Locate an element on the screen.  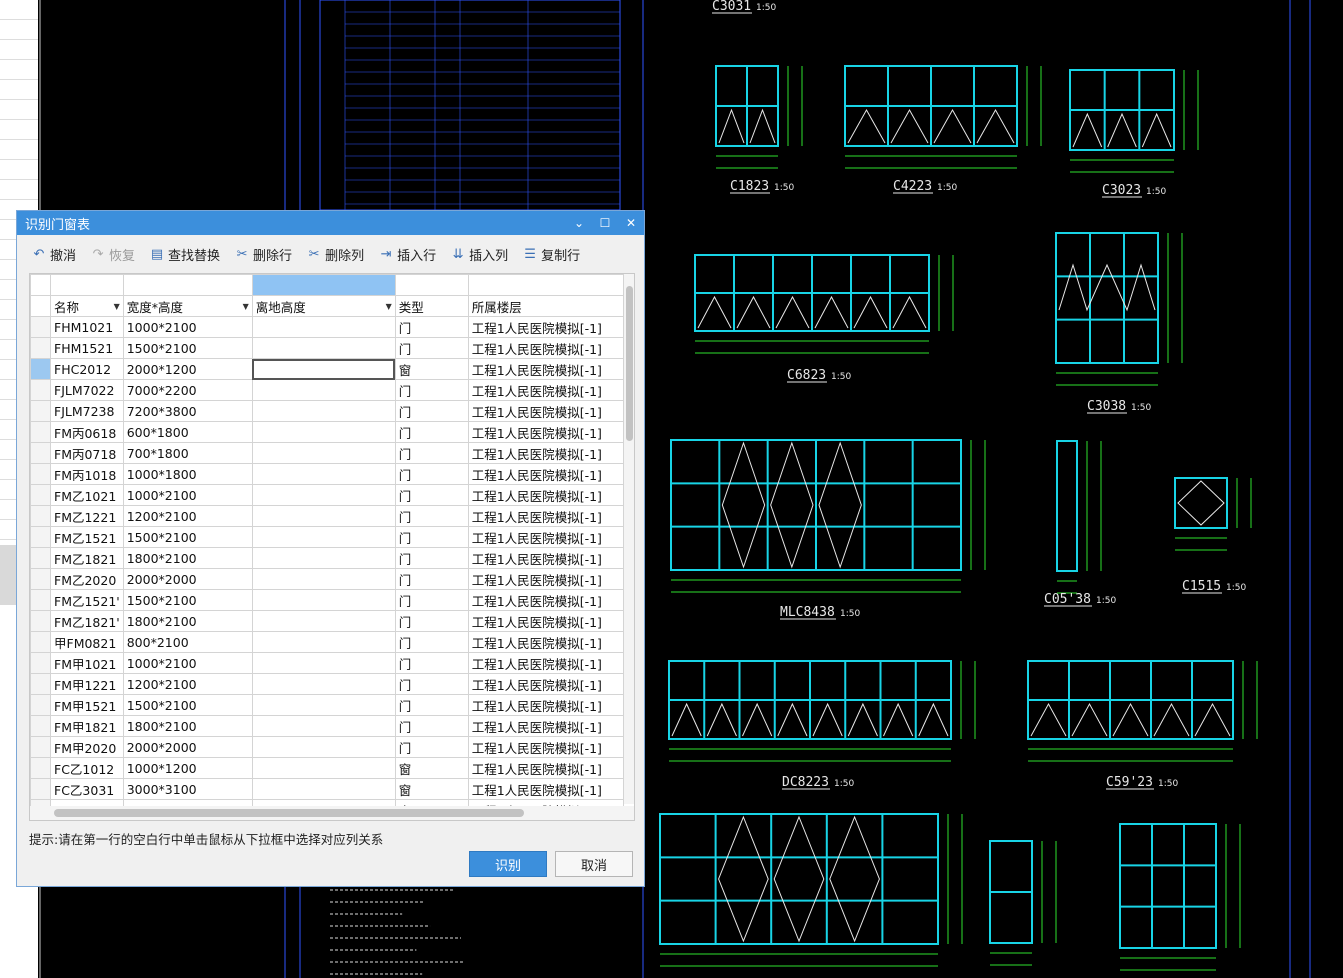
table-row: FM乙1021 1000*2100 门工程1人民医院模拟[-1] is located at coordinates (327, 495).